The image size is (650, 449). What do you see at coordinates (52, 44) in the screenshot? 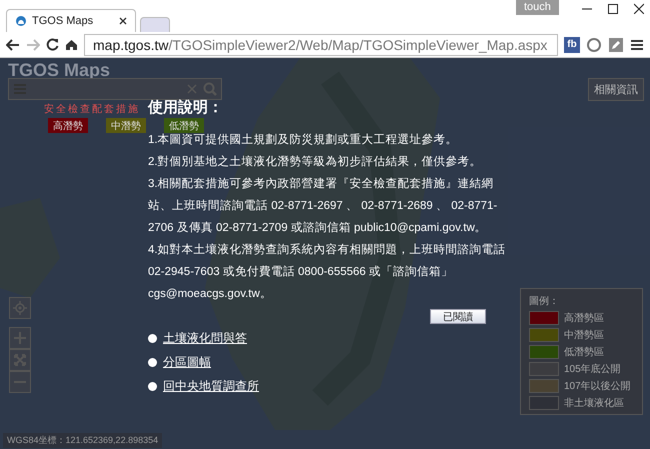
I see `reload-icon` at bounding box center [52, 44].